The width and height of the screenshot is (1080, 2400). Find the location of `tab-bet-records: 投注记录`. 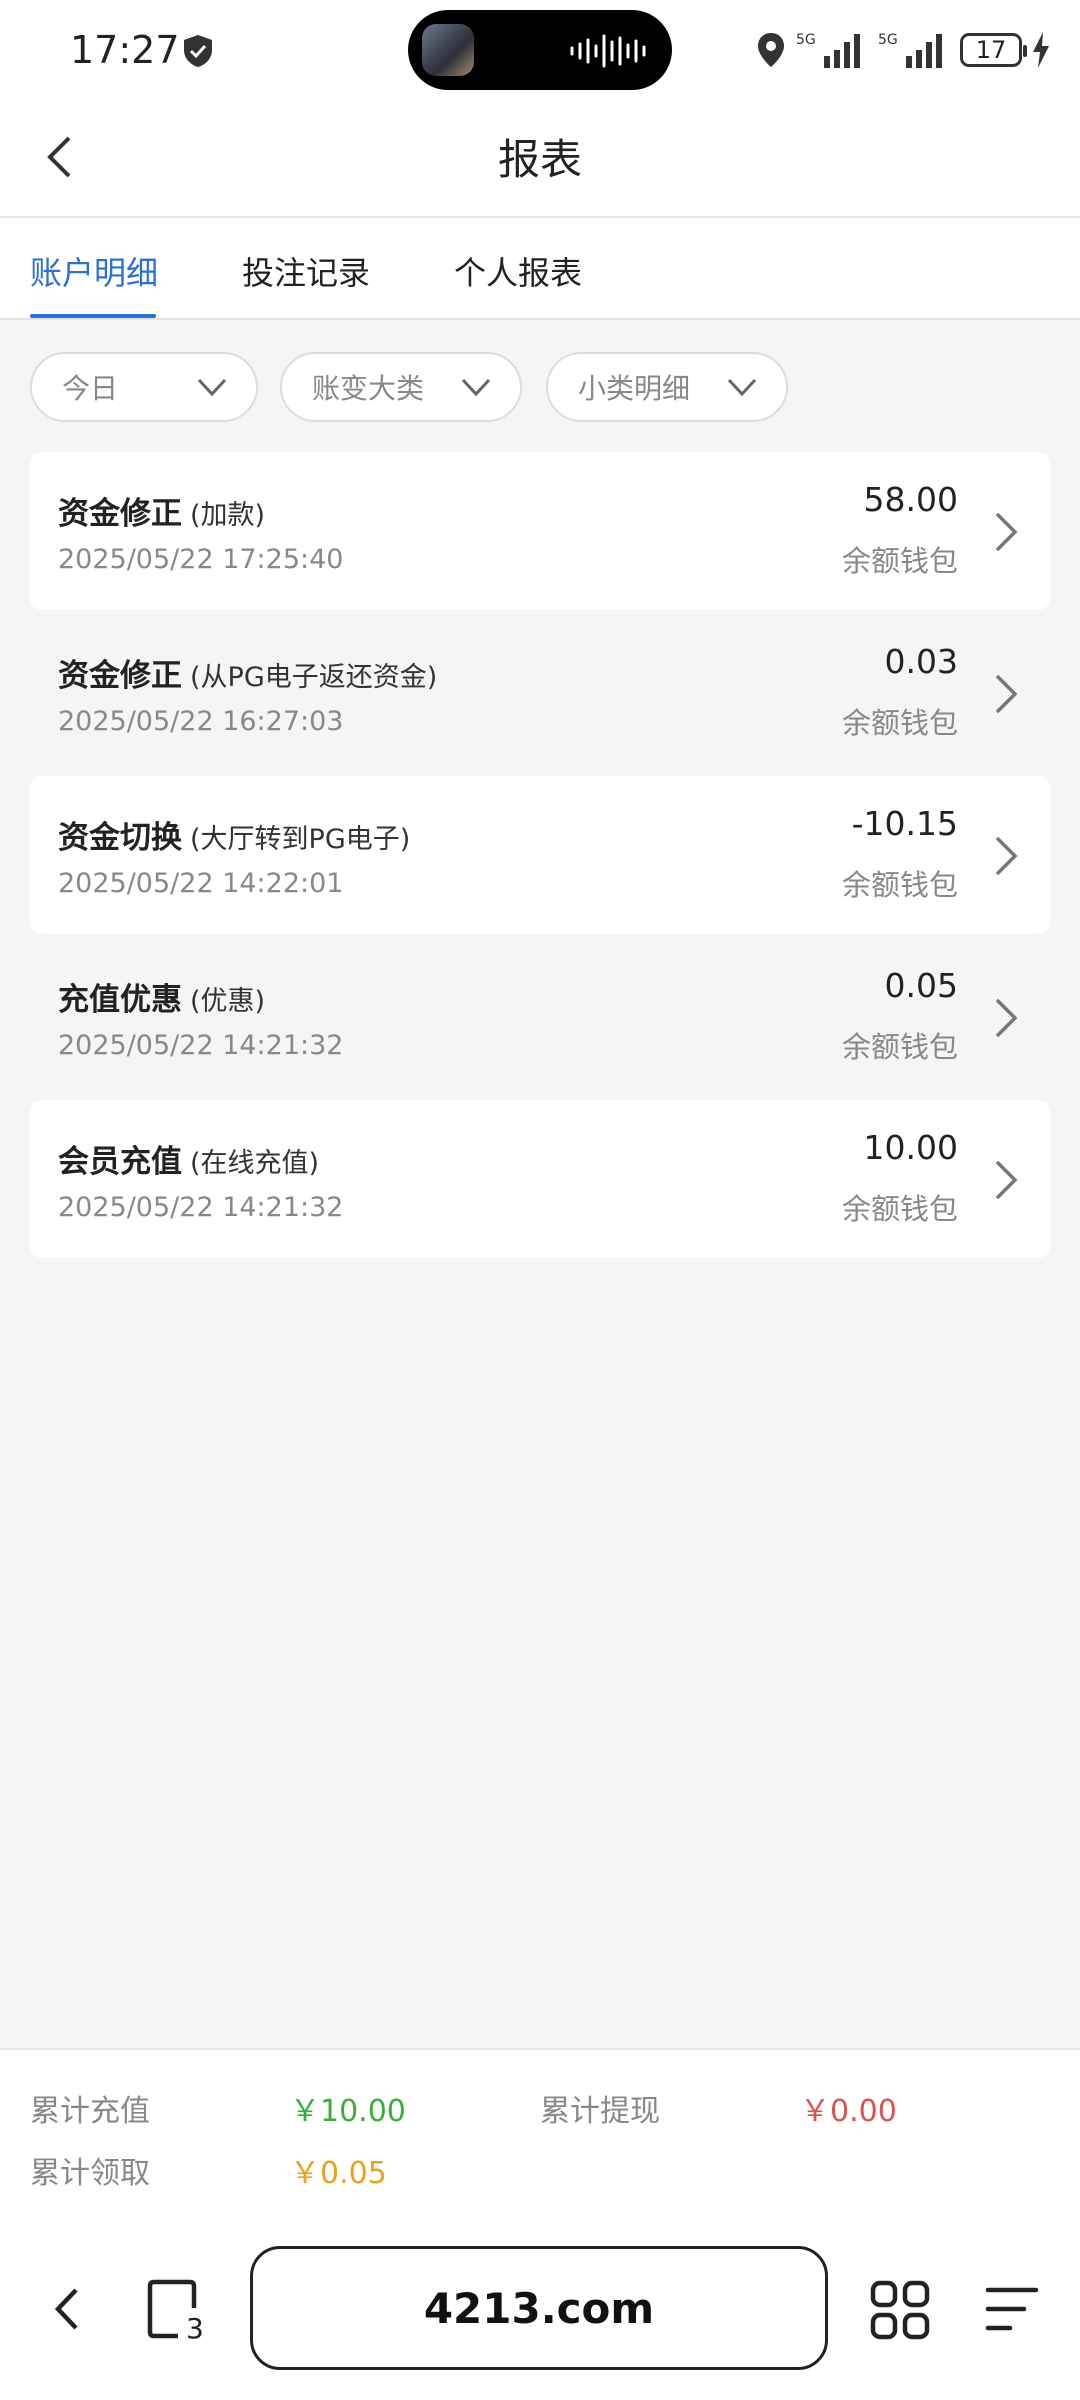

tab-bet-records: 投注记录 is located at coordinates (306, 271).